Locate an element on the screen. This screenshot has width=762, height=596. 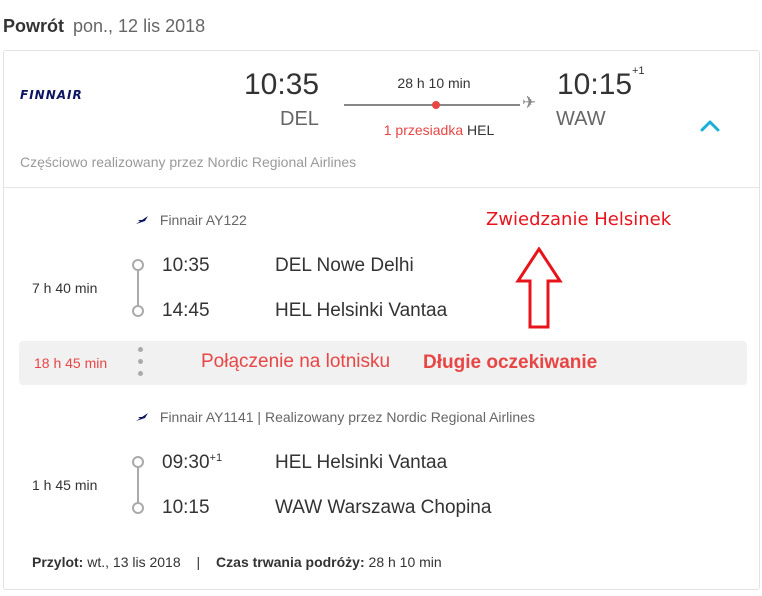
return-header: Powrót pon., 12 lis 2018 is located at coordinates (104, 26).